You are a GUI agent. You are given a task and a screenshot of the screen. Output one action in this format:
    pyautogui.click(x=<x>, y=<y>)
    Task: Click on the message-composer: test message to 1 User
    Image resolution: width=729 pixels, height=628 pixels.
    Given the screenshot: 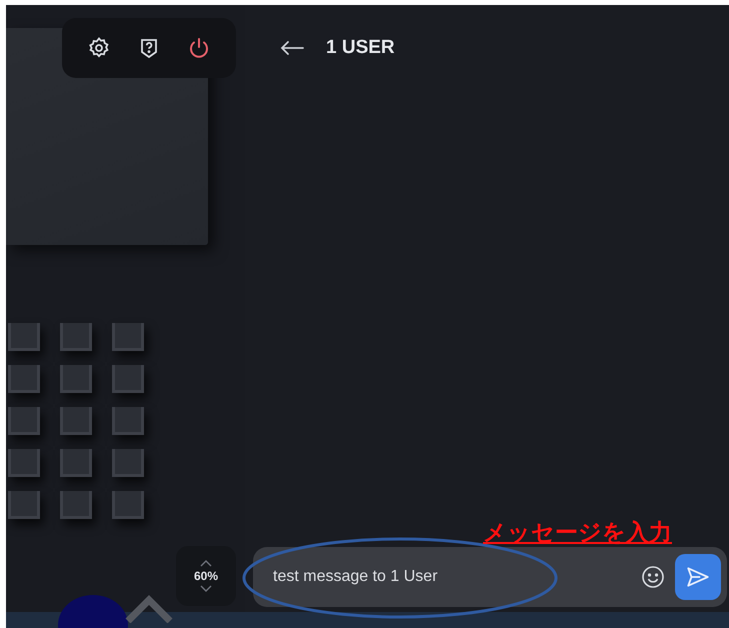 What is the action you would take?
    pyautogui.click(x=490, y=577)
    